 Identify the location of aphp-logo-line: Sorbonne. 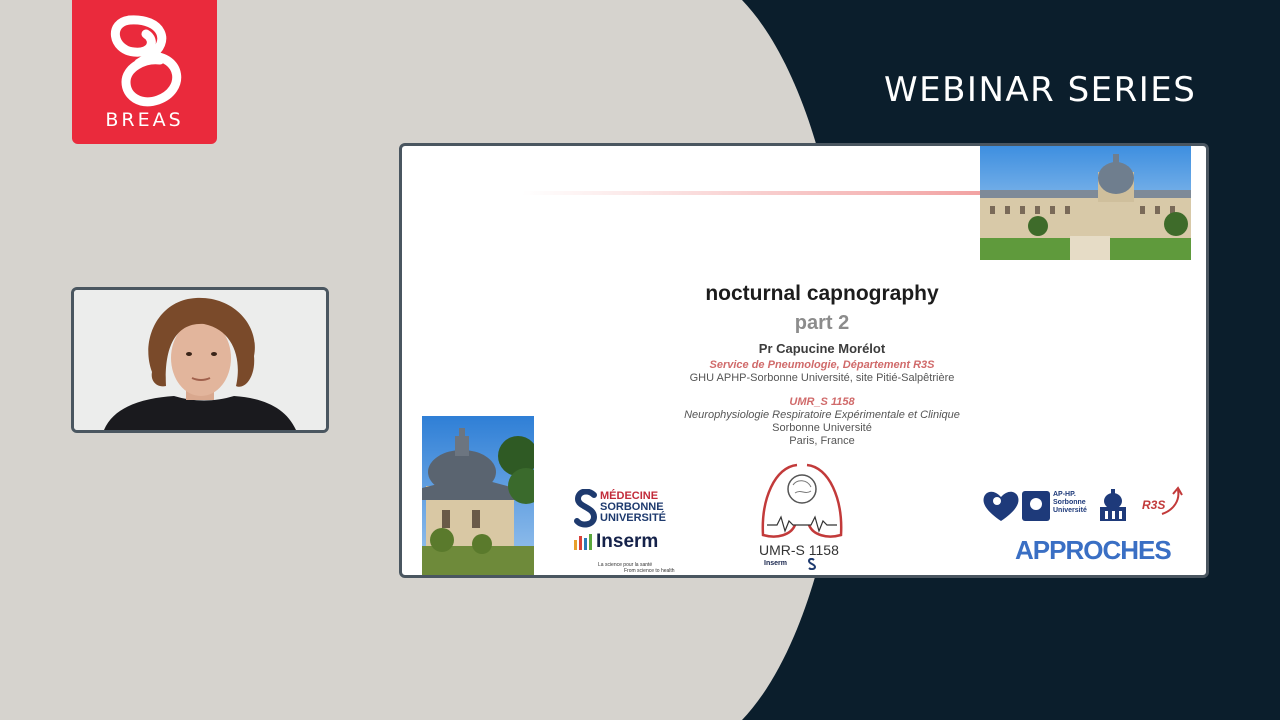
(1069, 502).